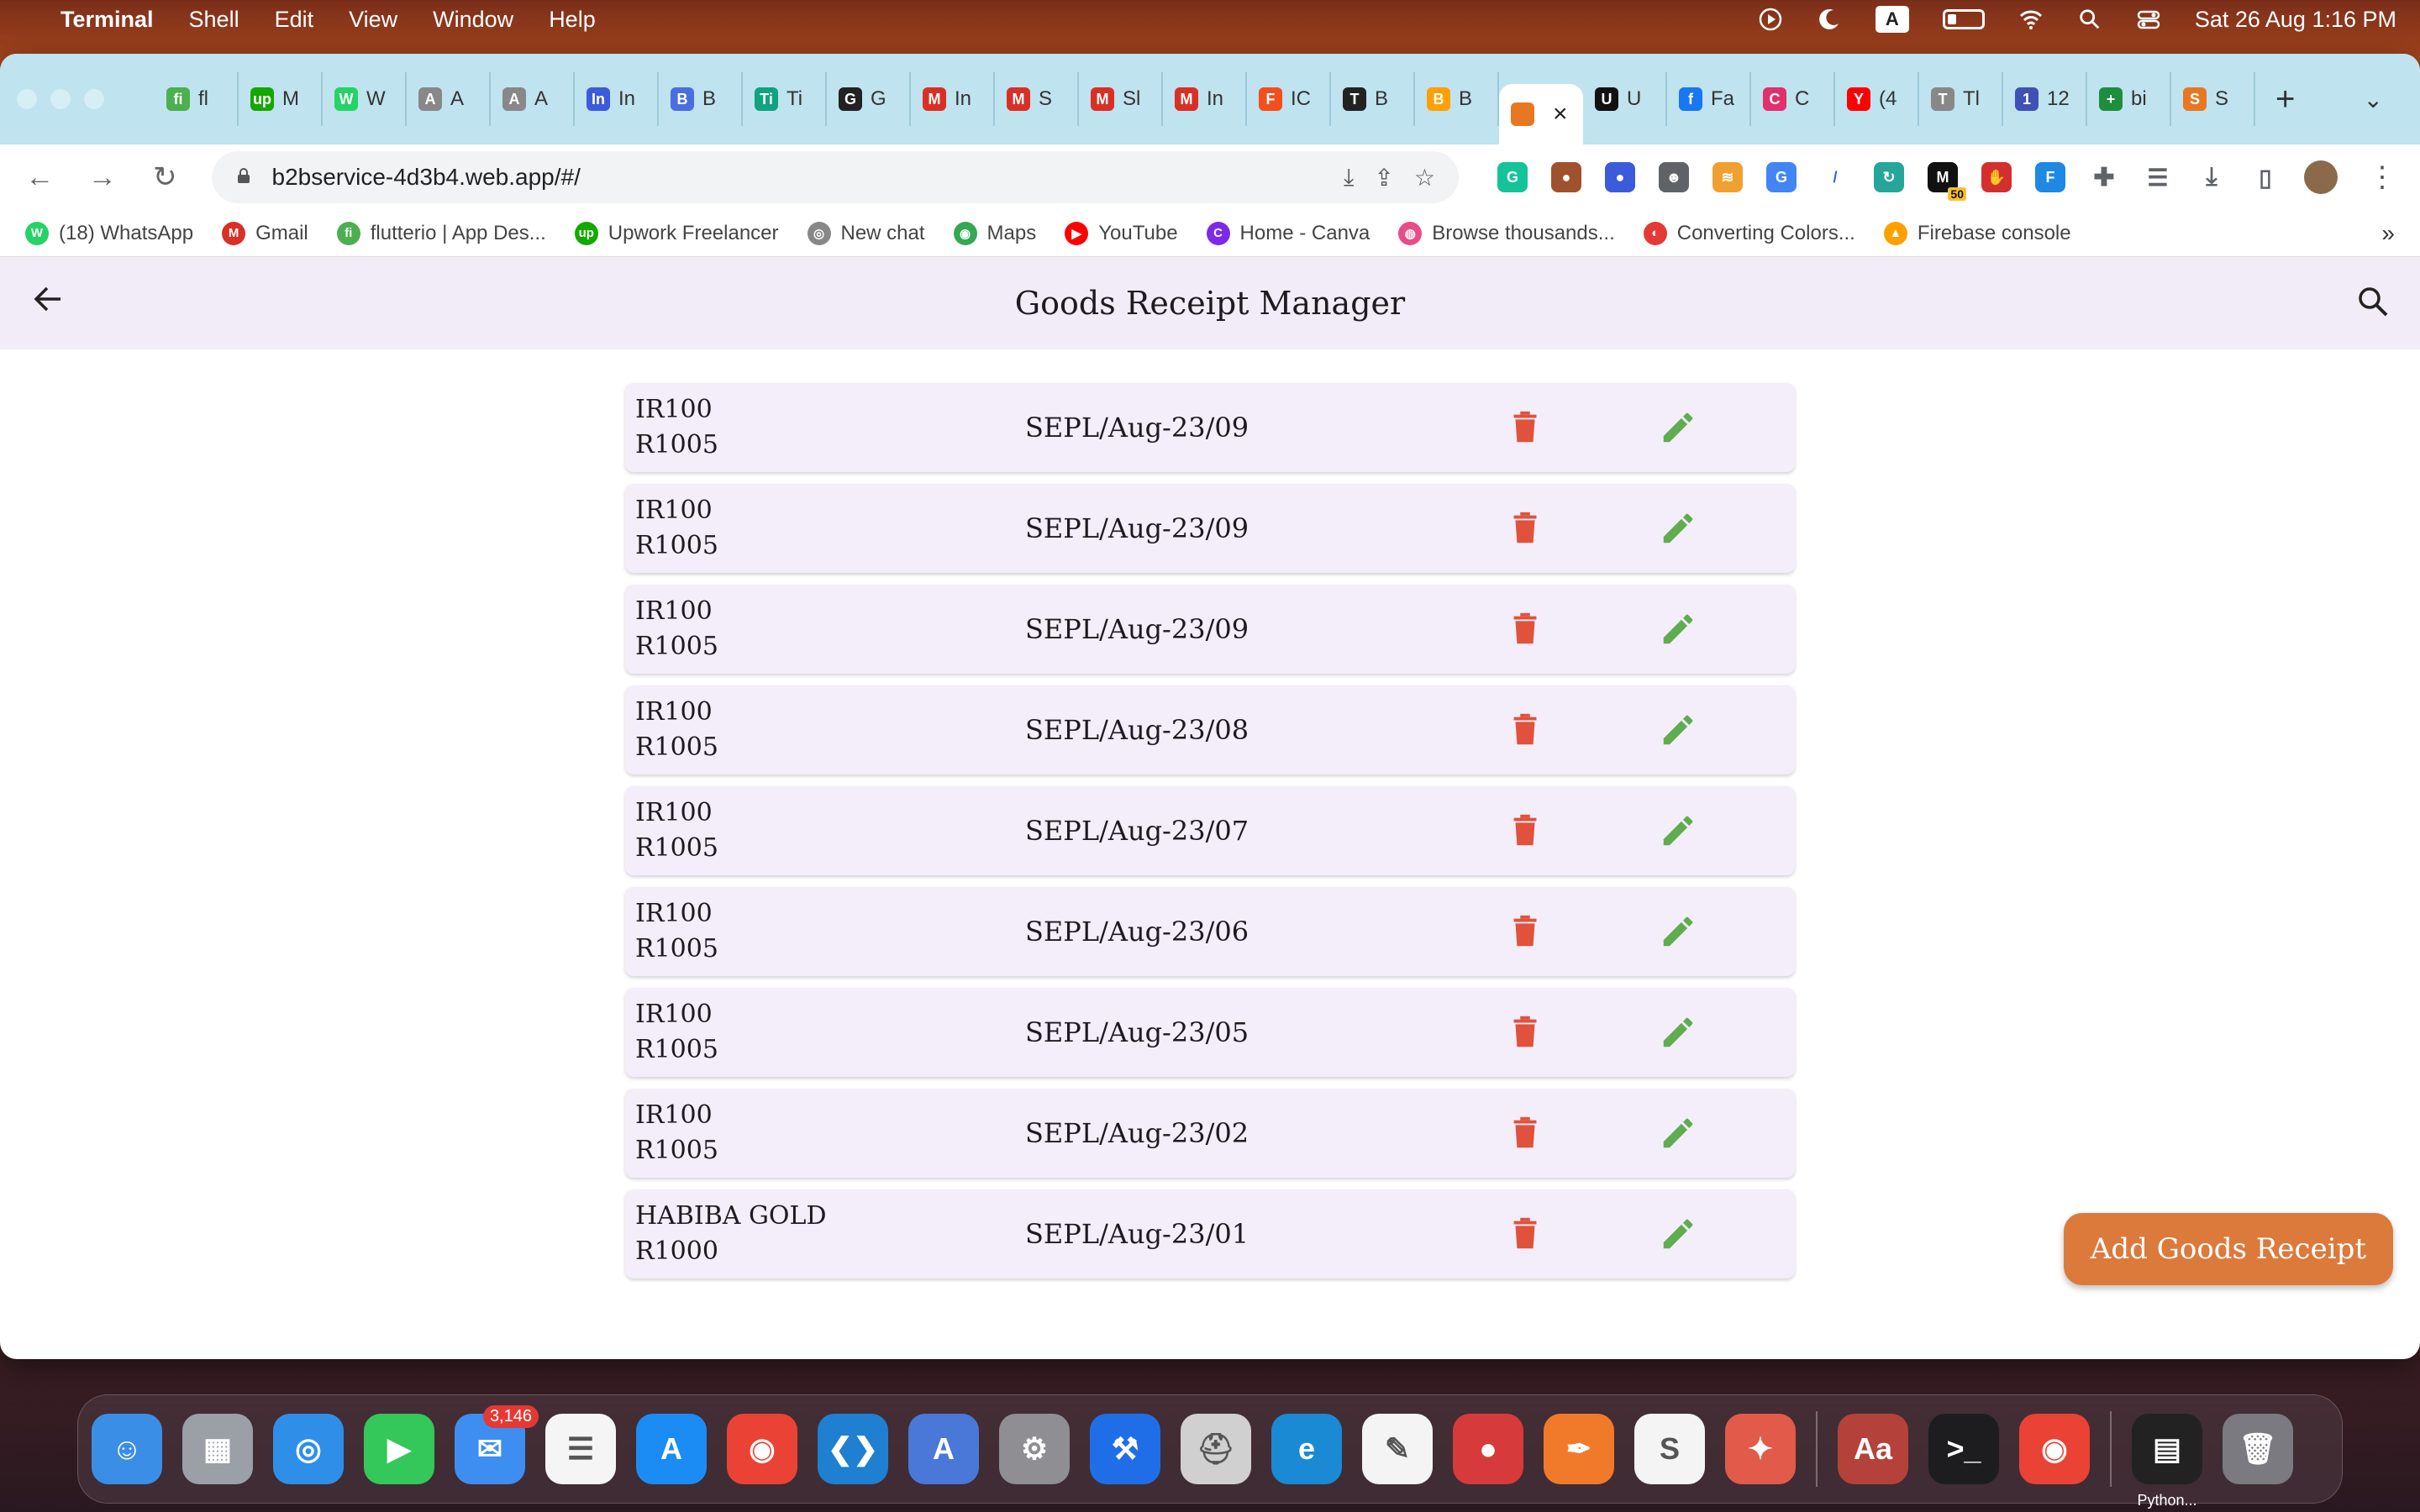 The height and width of the screenshot is (1512, 2420). Describe the element at coordinates (1121, 233) in the screenshot. I see `bookmark-item: ▶ YouTube` at that location.